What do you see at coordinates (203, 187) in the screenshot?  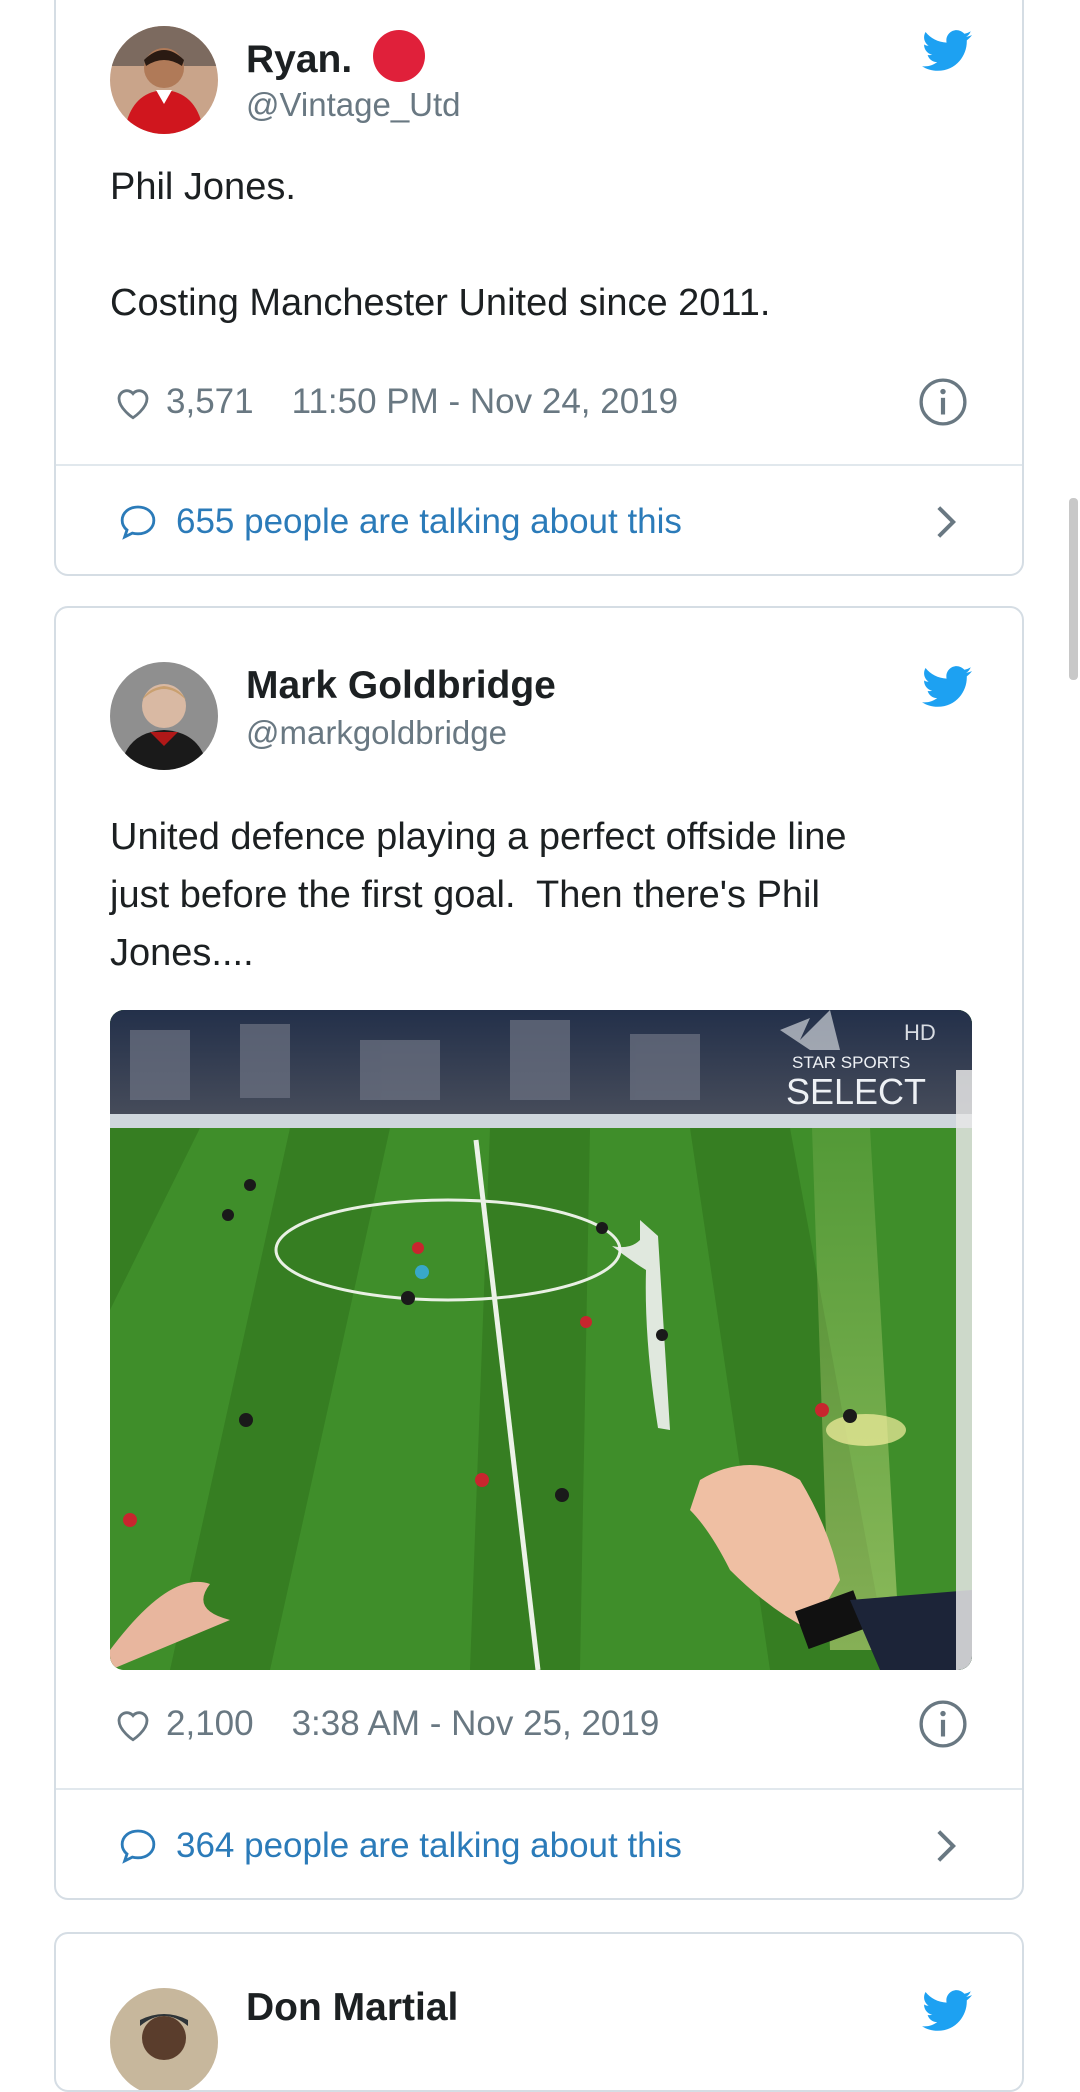 I see `tweet-text-line: Phil Jones.` at bounding box center [203, 187].